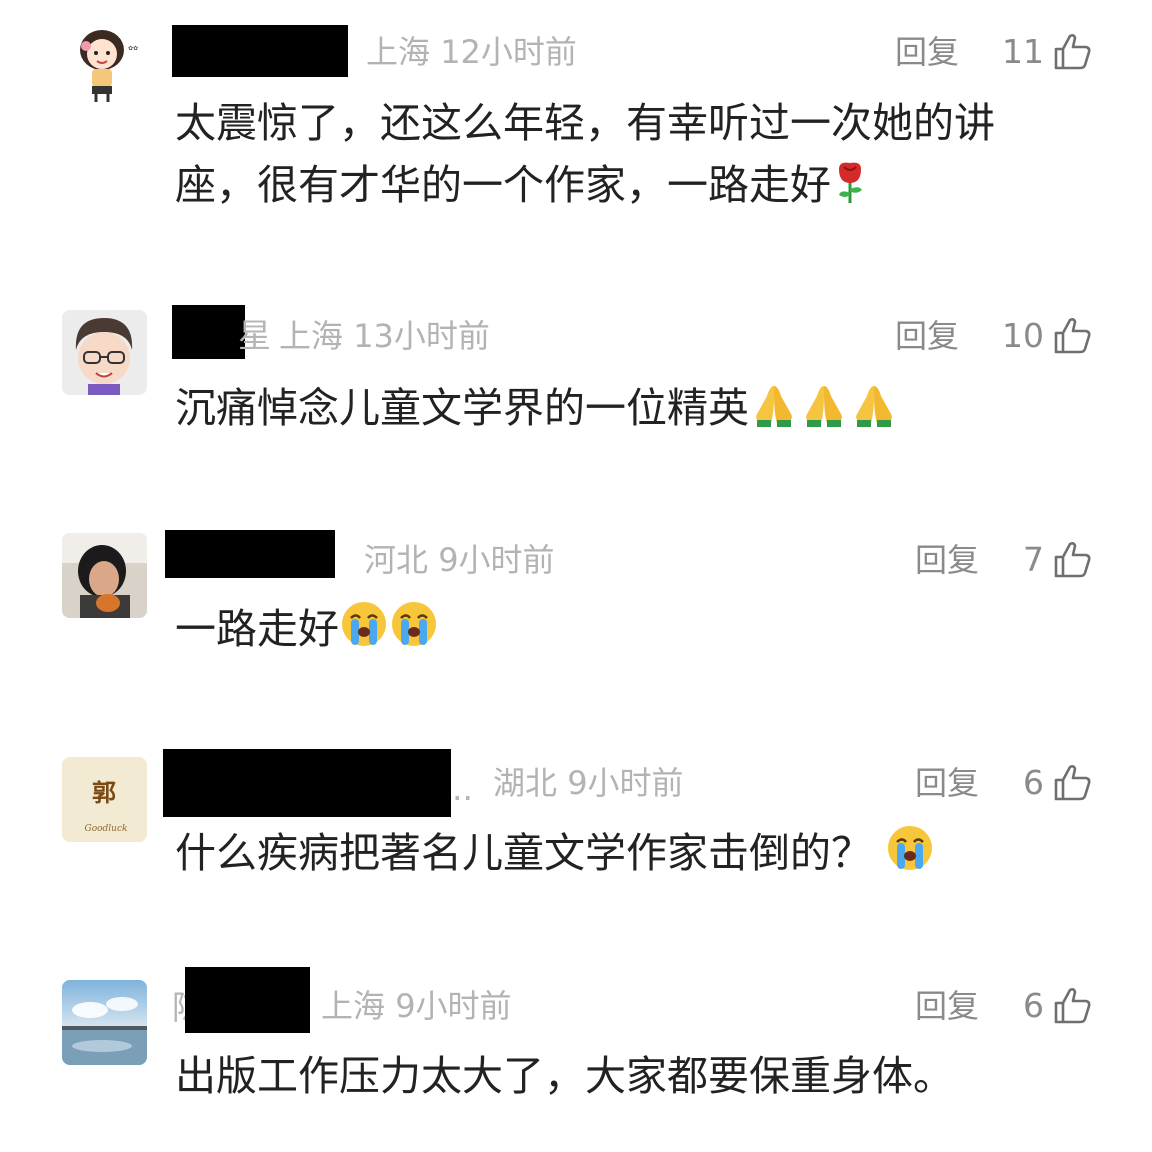  Describe the element at coordinates (585, 154) in the screenshot. I see `comment-body: 太震惊了，还这么年轻，有幸听过一次她的讲座，很有才华的一个作家，一路走好` at that location.